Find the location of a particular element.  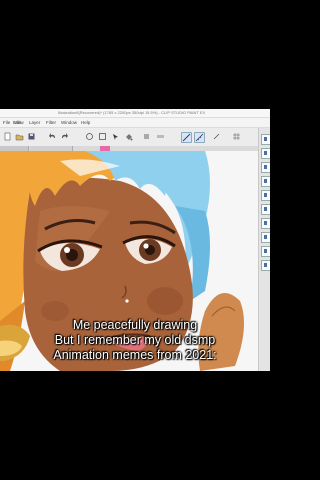

save-icon is located at coordinates (31, 136).